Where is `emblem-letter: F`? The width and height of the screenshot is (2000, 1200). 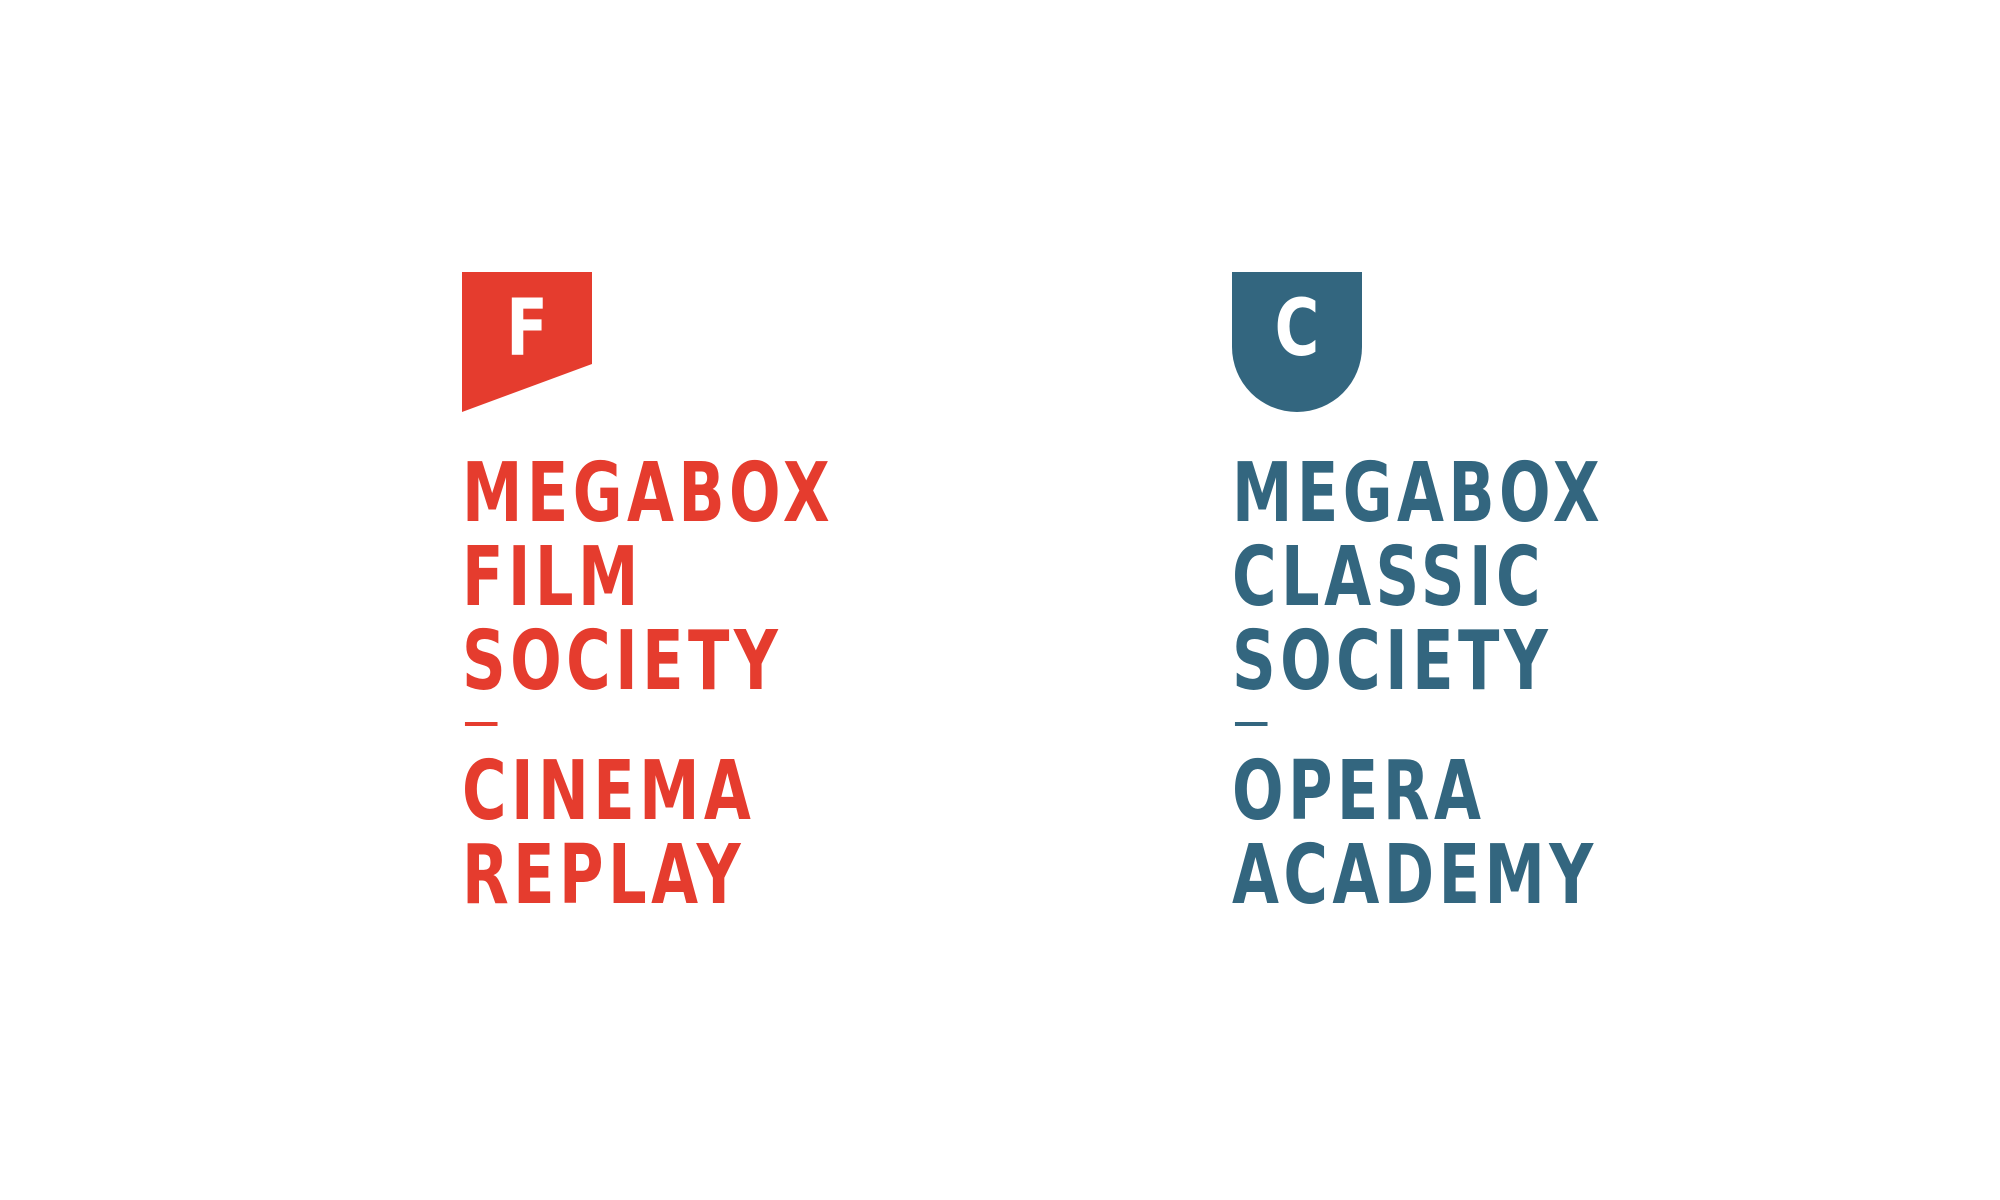 emblem-letter: F is located at coordinates (527, 329).